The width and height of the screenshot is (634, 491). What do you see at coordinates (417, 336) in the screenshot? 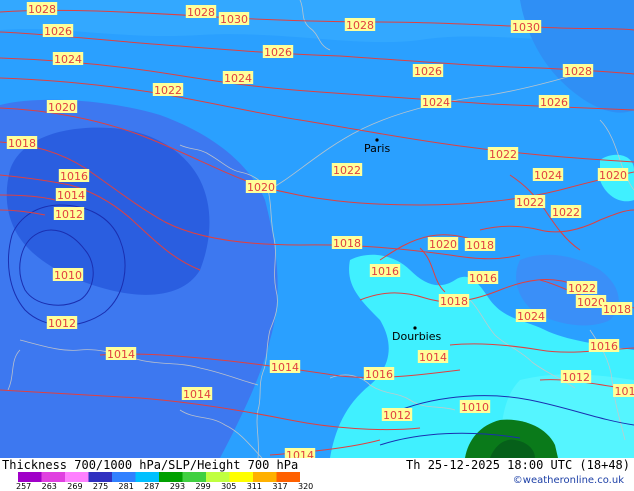
I see `city-label-dourbies: Dourbies` at bounding box center [417, 336].